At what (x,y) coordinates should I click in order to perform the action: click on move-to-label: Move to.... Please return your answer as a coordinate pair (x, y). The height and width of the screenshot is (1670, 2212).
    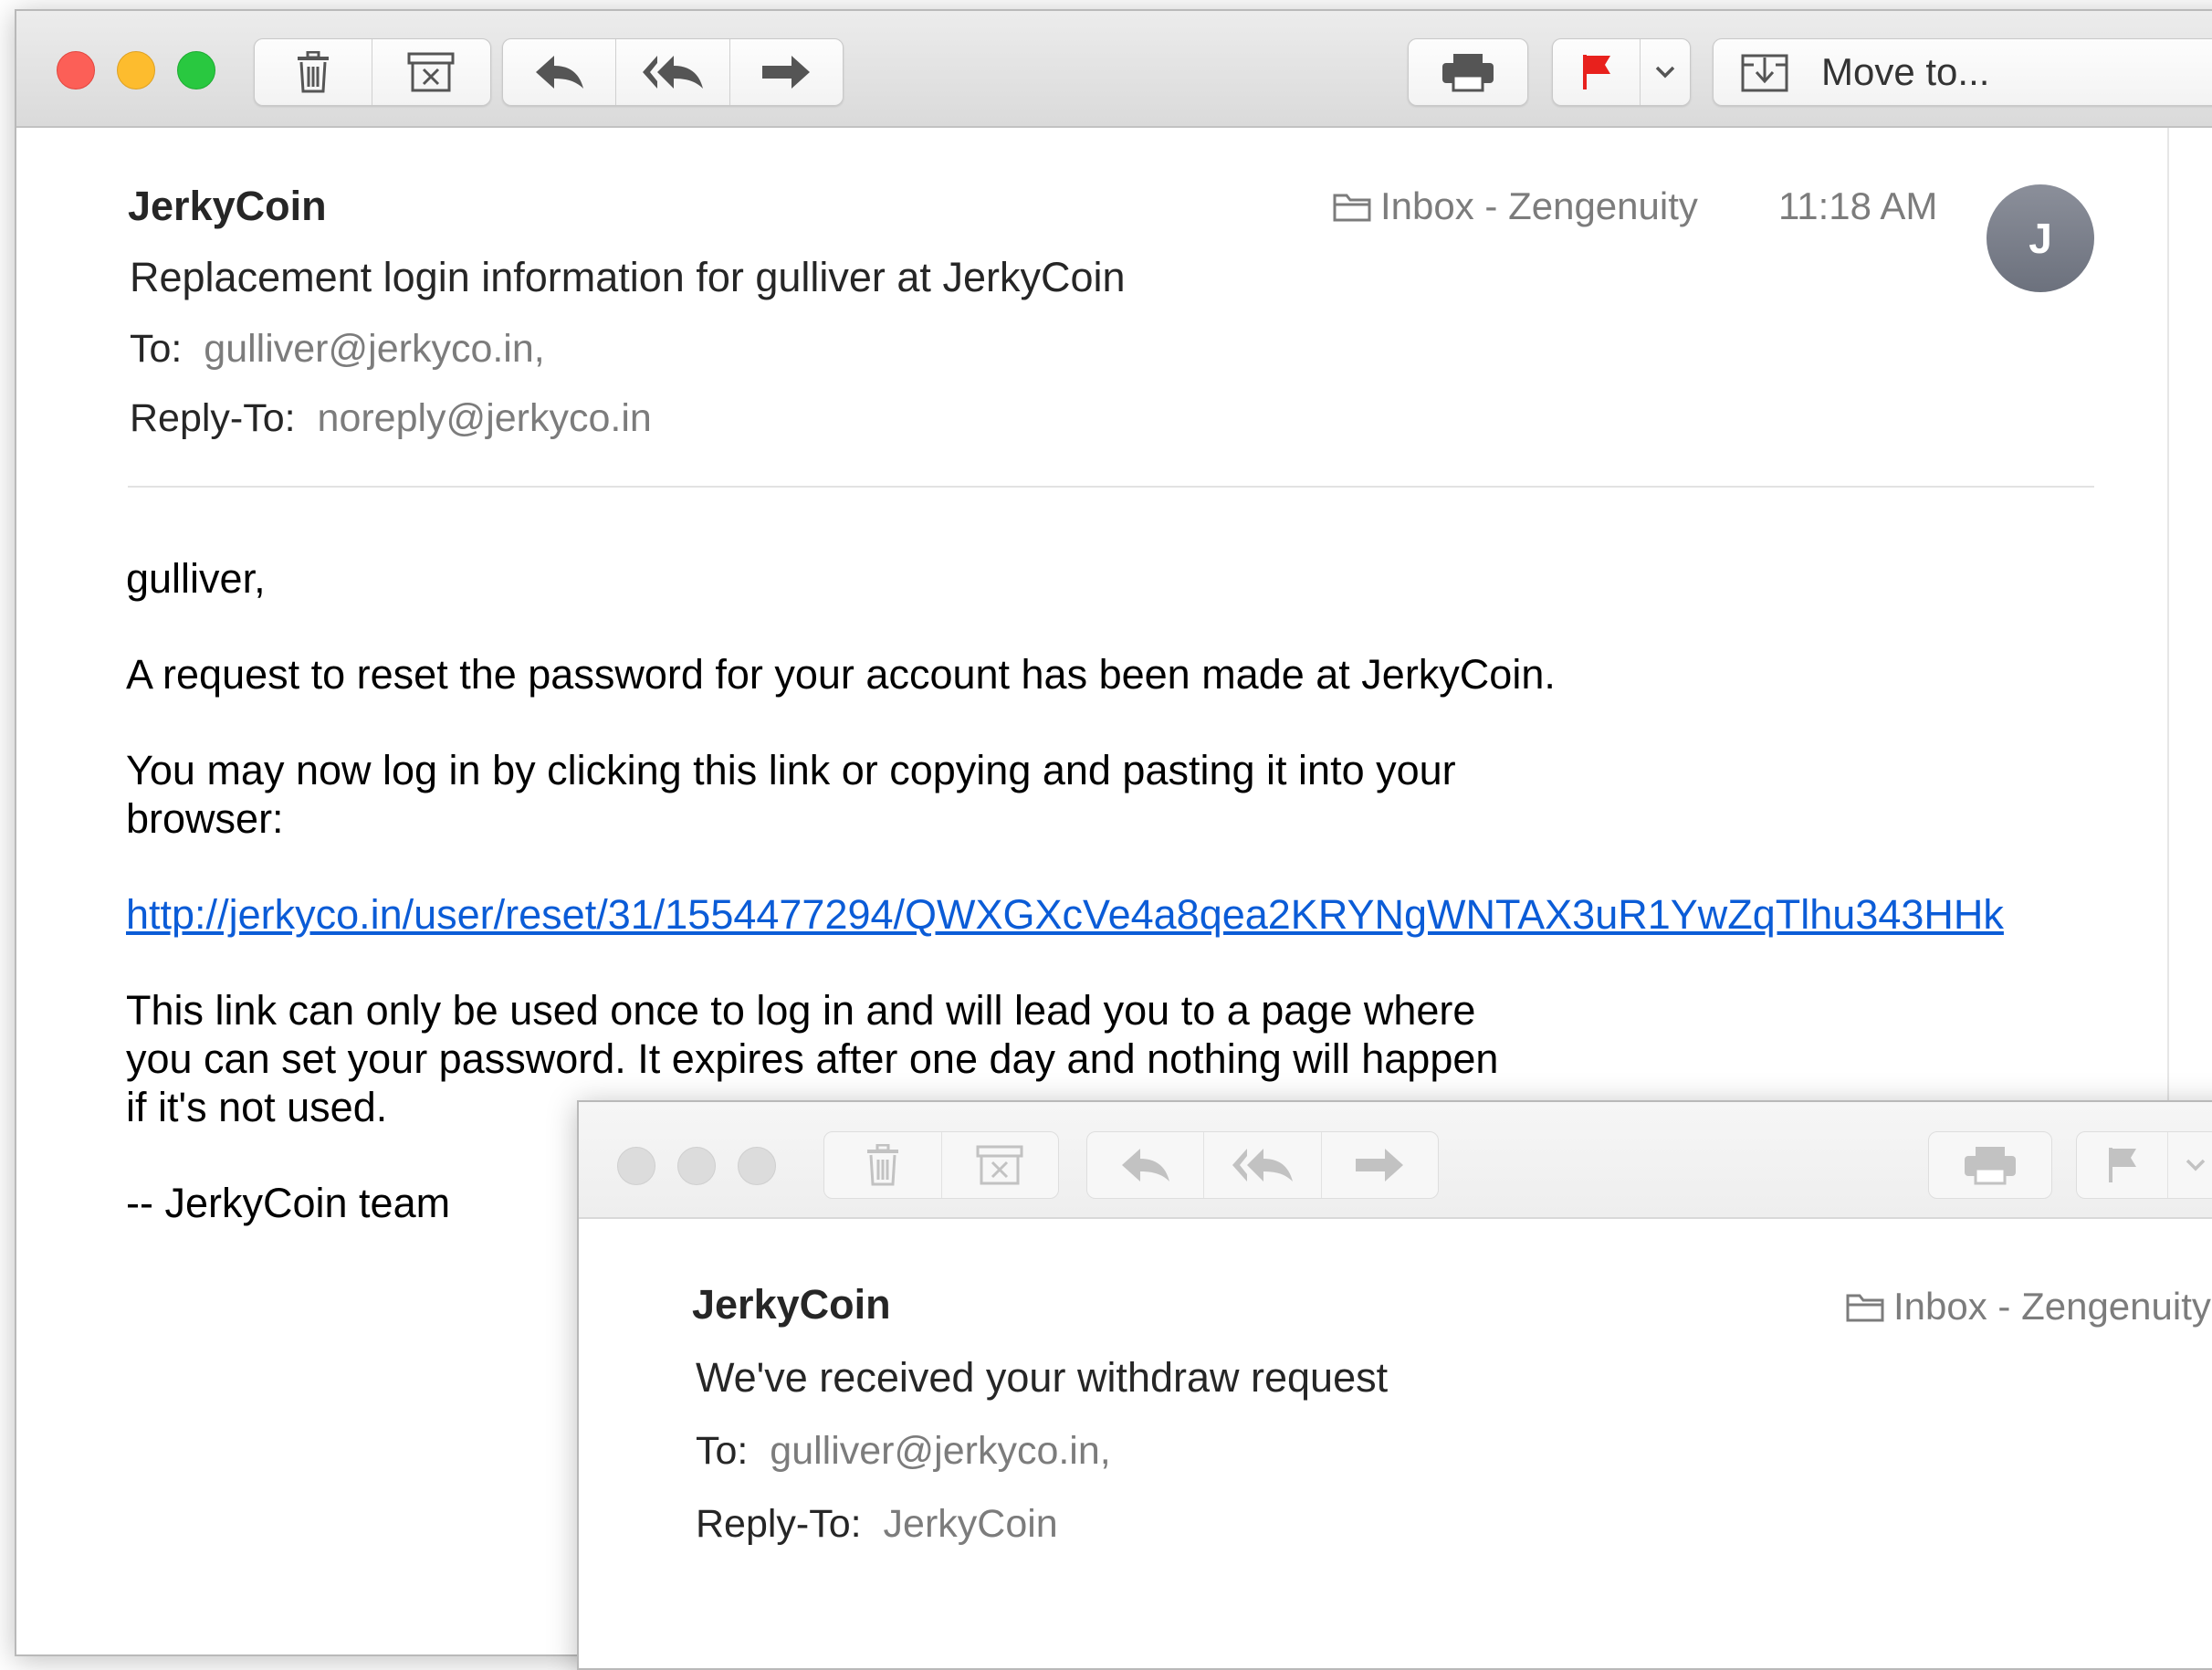
    Looking at the image, I should click on (1905, 71).